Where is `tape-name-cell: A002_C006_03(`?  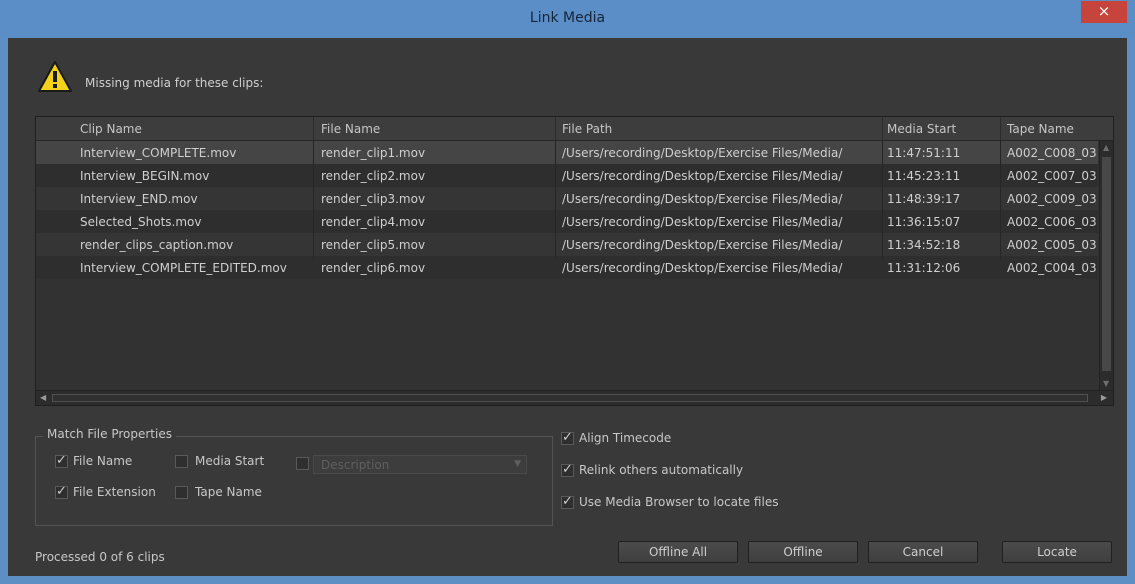
tape-name-cell: A002_C006_03( is located at coordinates (1052, 222).